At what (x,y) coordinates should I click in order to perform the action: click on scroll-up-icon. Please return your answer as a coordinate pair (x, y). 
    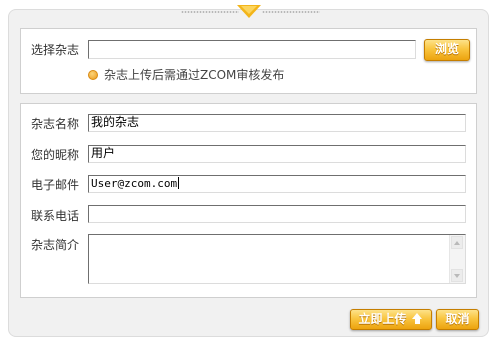
    Looking at the image, I should click on (457, 242).